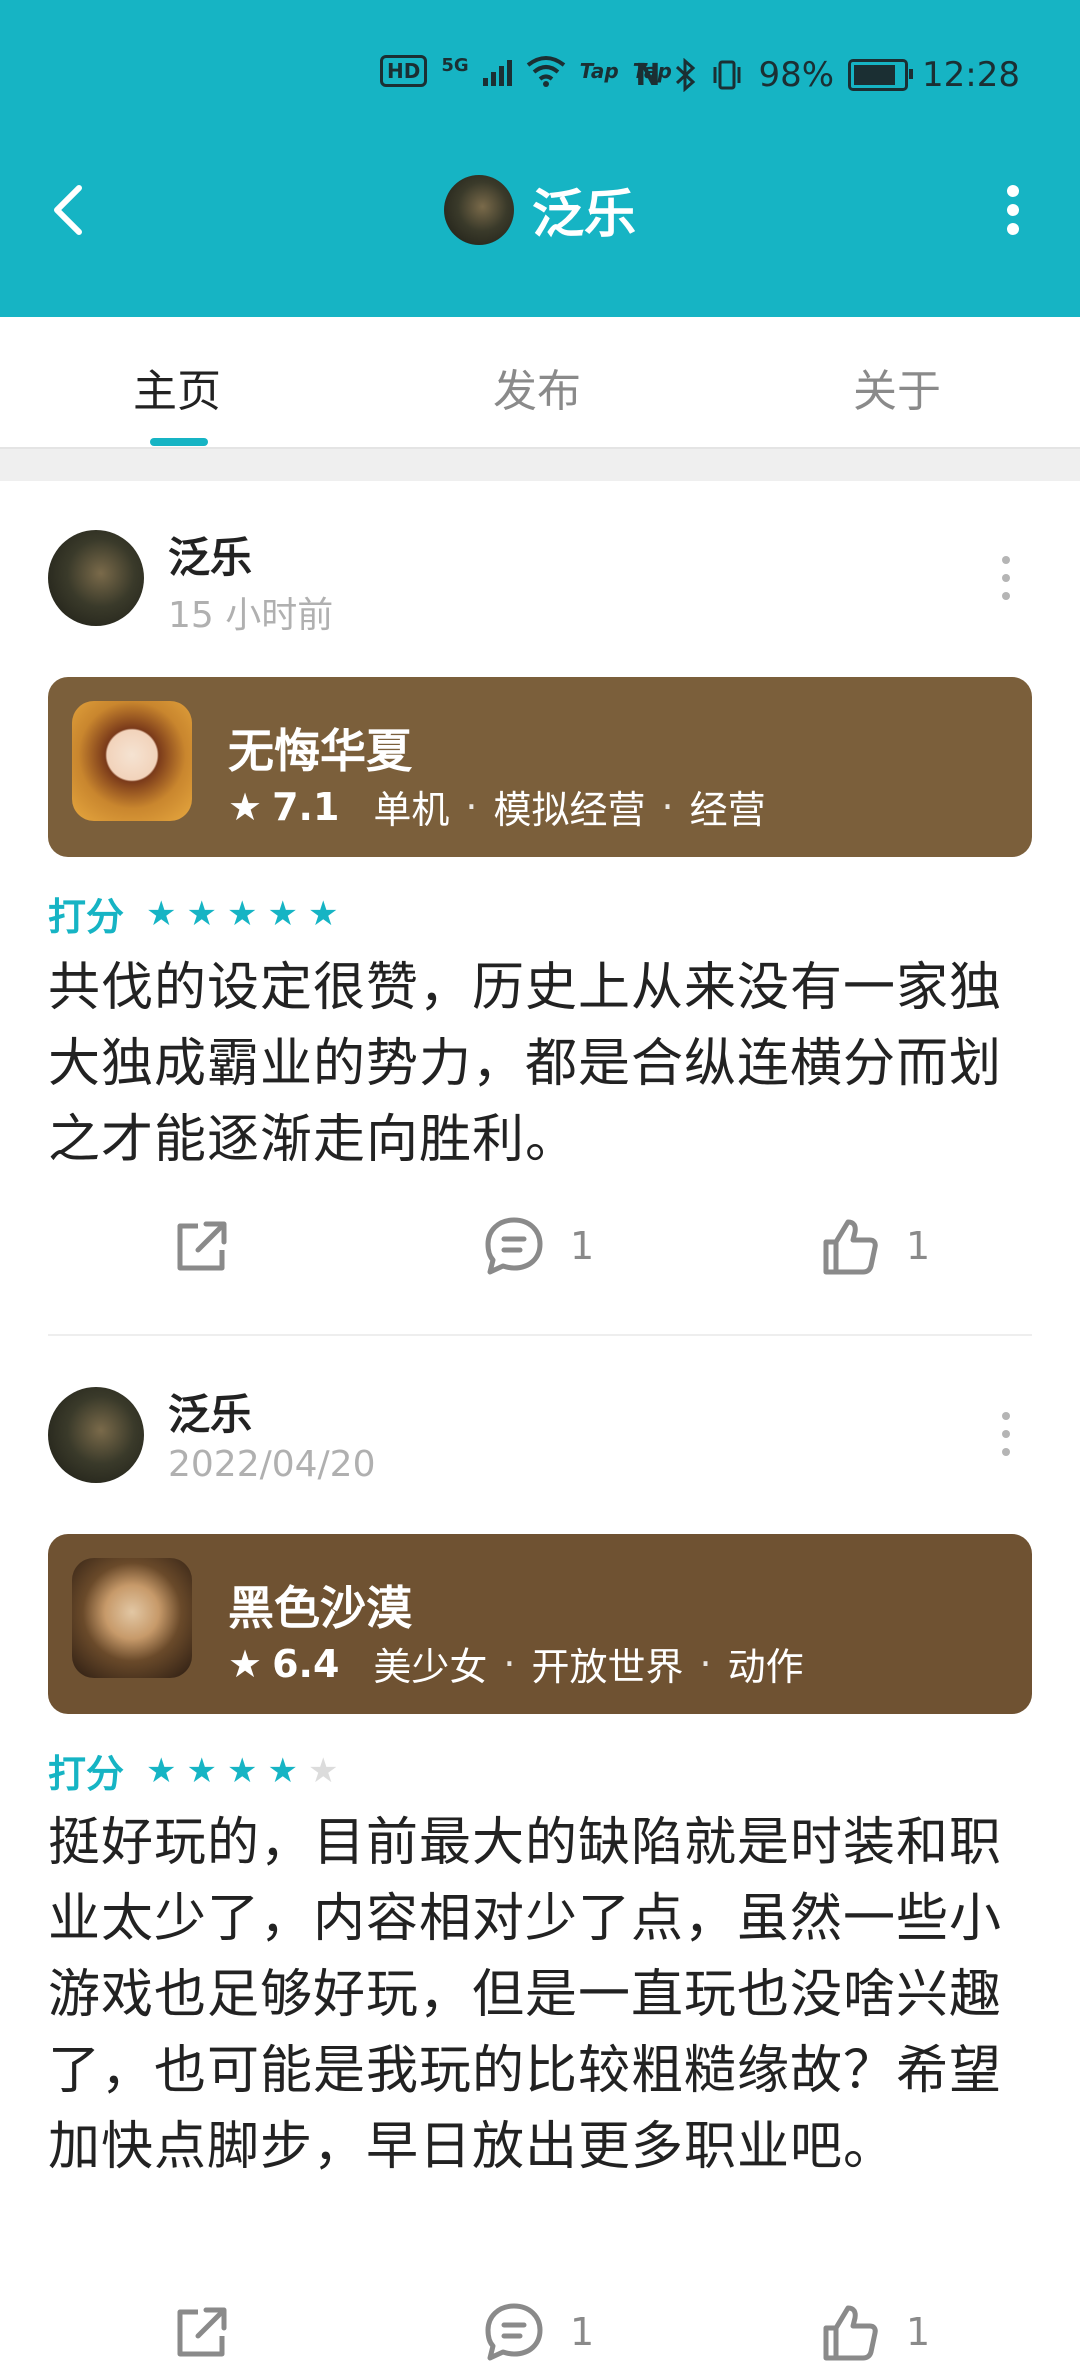 The image size is (1080, 2380). What do you see at coordinates (599, 71) in the screenshot?
I see `taptap-notification-icon: Tap` at bounding box center [599, 71].